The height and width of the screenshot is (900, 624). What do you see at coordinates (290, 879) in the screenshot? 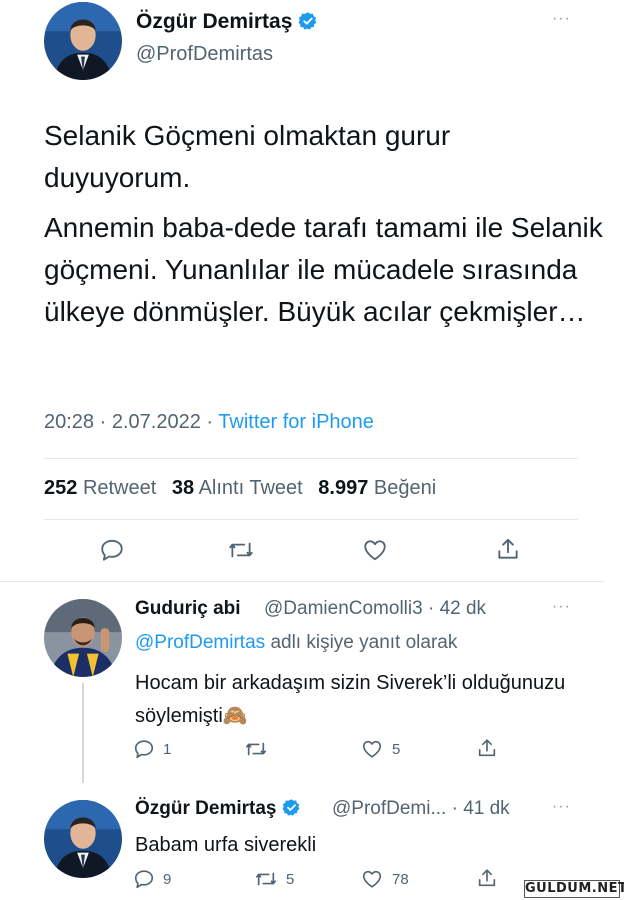
I see `retweet-count: 5` at bounding box center [290, 879].